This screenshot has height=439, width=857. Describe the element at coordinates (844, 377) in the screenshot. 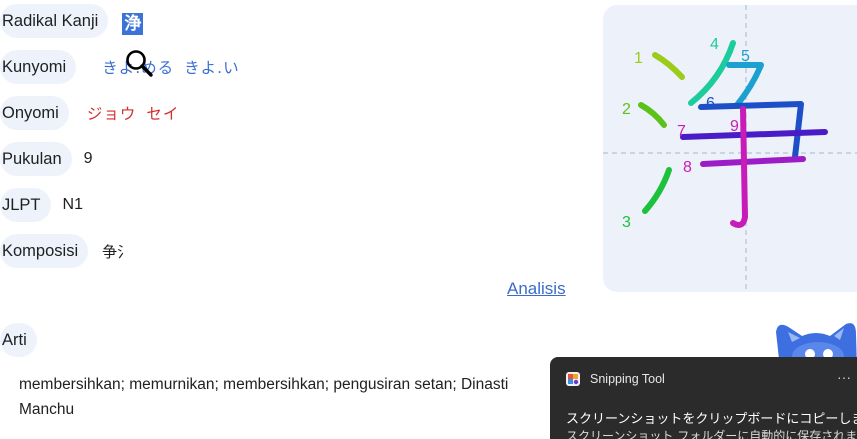

I see `more-options-button: ···` at that location.